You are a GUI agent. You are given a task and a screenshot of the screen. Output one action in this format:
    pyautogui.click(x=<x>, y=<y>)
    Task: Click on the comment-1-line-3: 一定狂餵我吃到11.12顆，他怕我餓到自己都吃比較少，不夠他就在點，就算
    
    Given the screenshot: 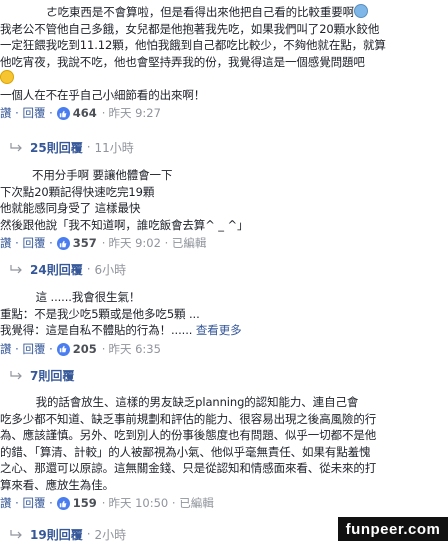 What is the action you would take?
    pyautogui.click(x=193, y=45)
    